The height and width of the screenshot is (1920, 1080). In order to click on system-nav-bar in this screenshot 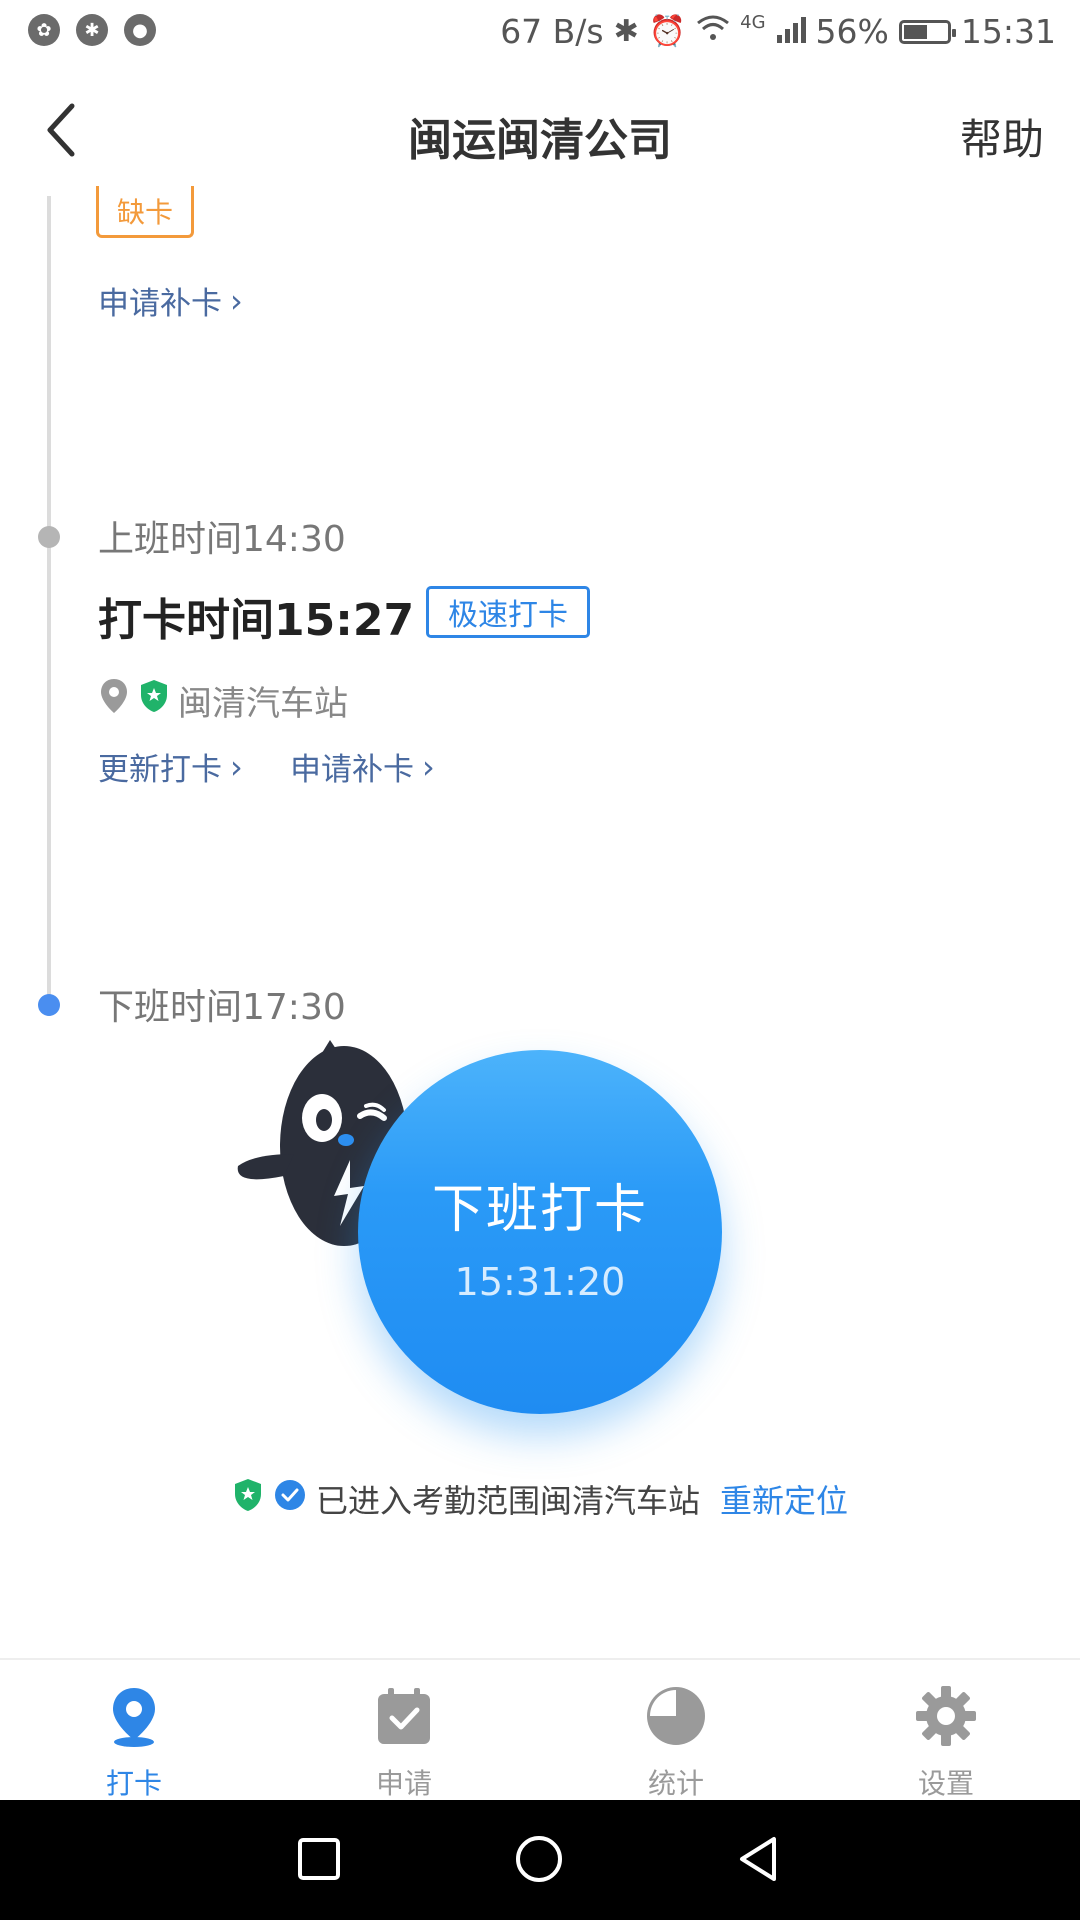, I will do `click(540, 1860)`.